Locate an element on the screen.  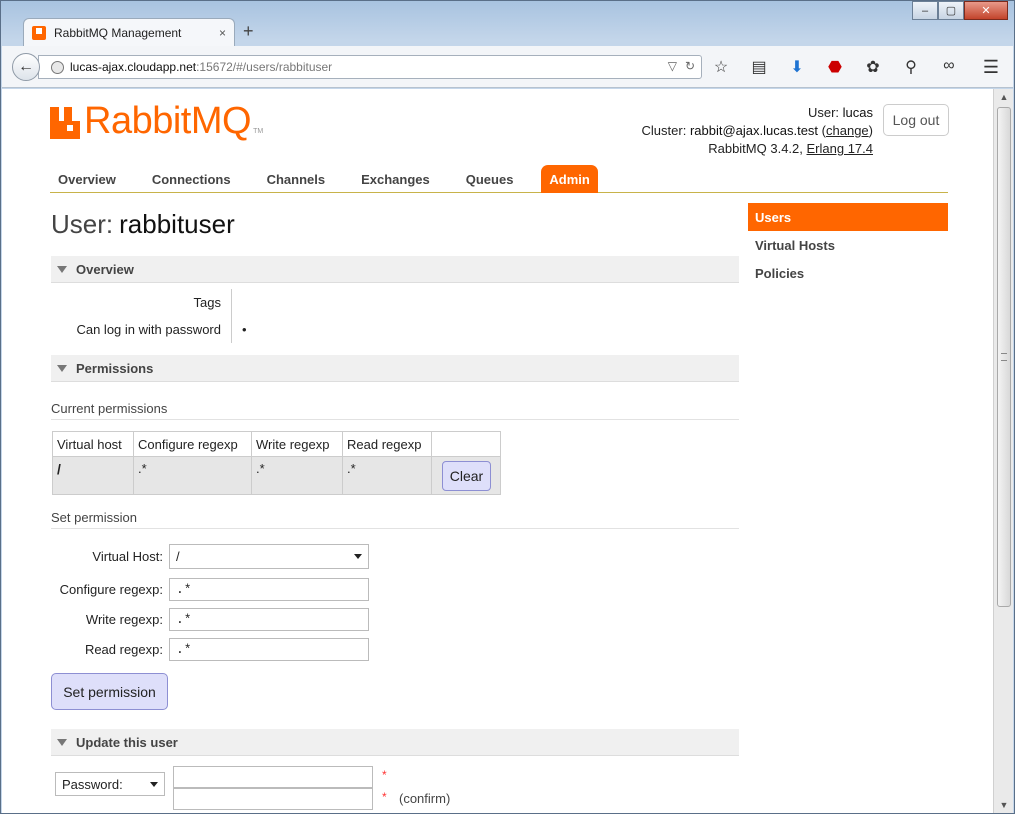
logo-text: RabbitMQ is located at coordinates (168, 121).